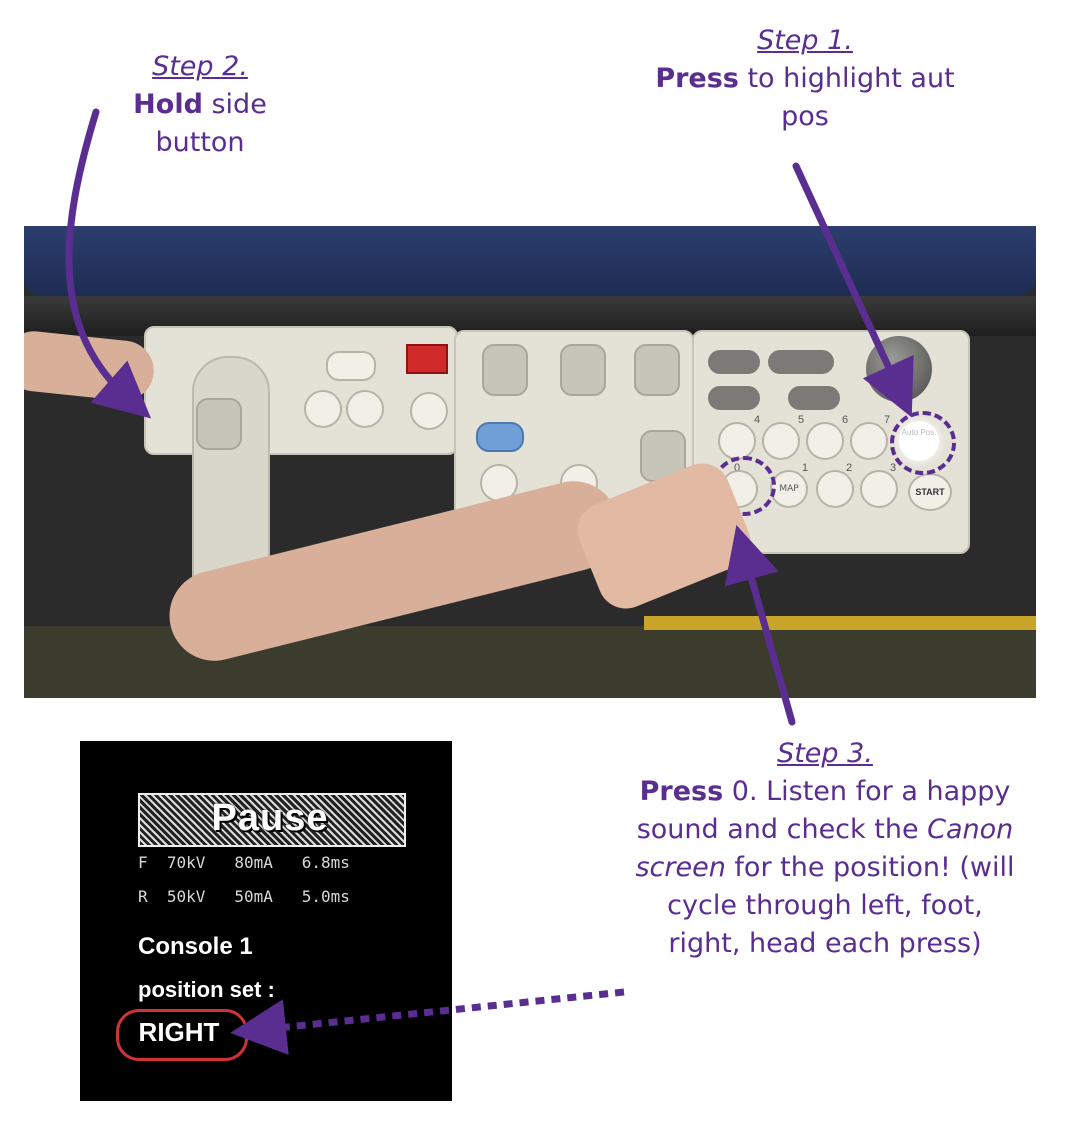 The height and width of the screenshot is (1133, 1068). Describe the element at coordinates (801, 420) in the screenshot. I see `key-number-5: 5` at that location.